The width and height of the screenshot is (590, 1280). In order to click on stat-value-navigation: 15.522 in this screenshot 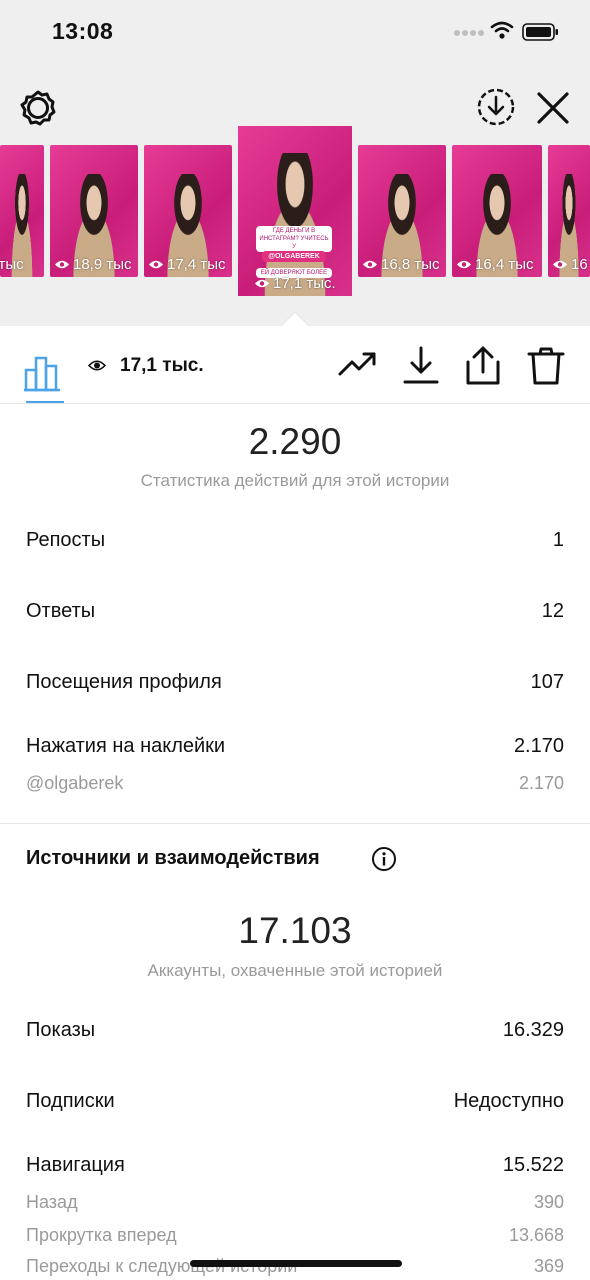, I will do `click(533, 1165)`.